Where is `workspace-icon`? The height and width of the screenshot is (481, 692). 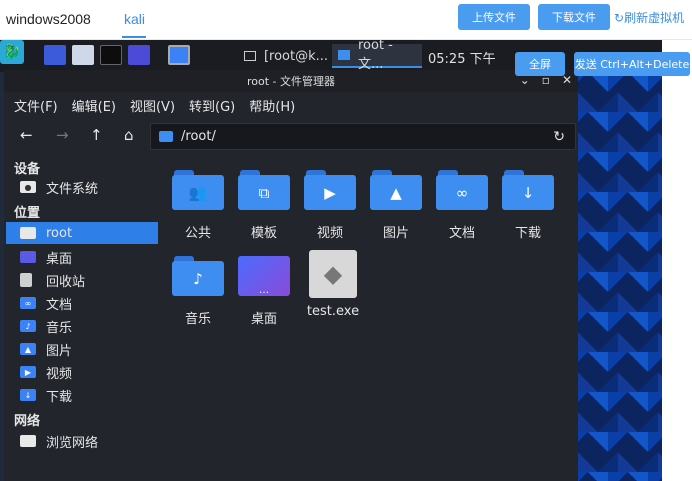 workspace-icon is located at coordinates (179, 55).